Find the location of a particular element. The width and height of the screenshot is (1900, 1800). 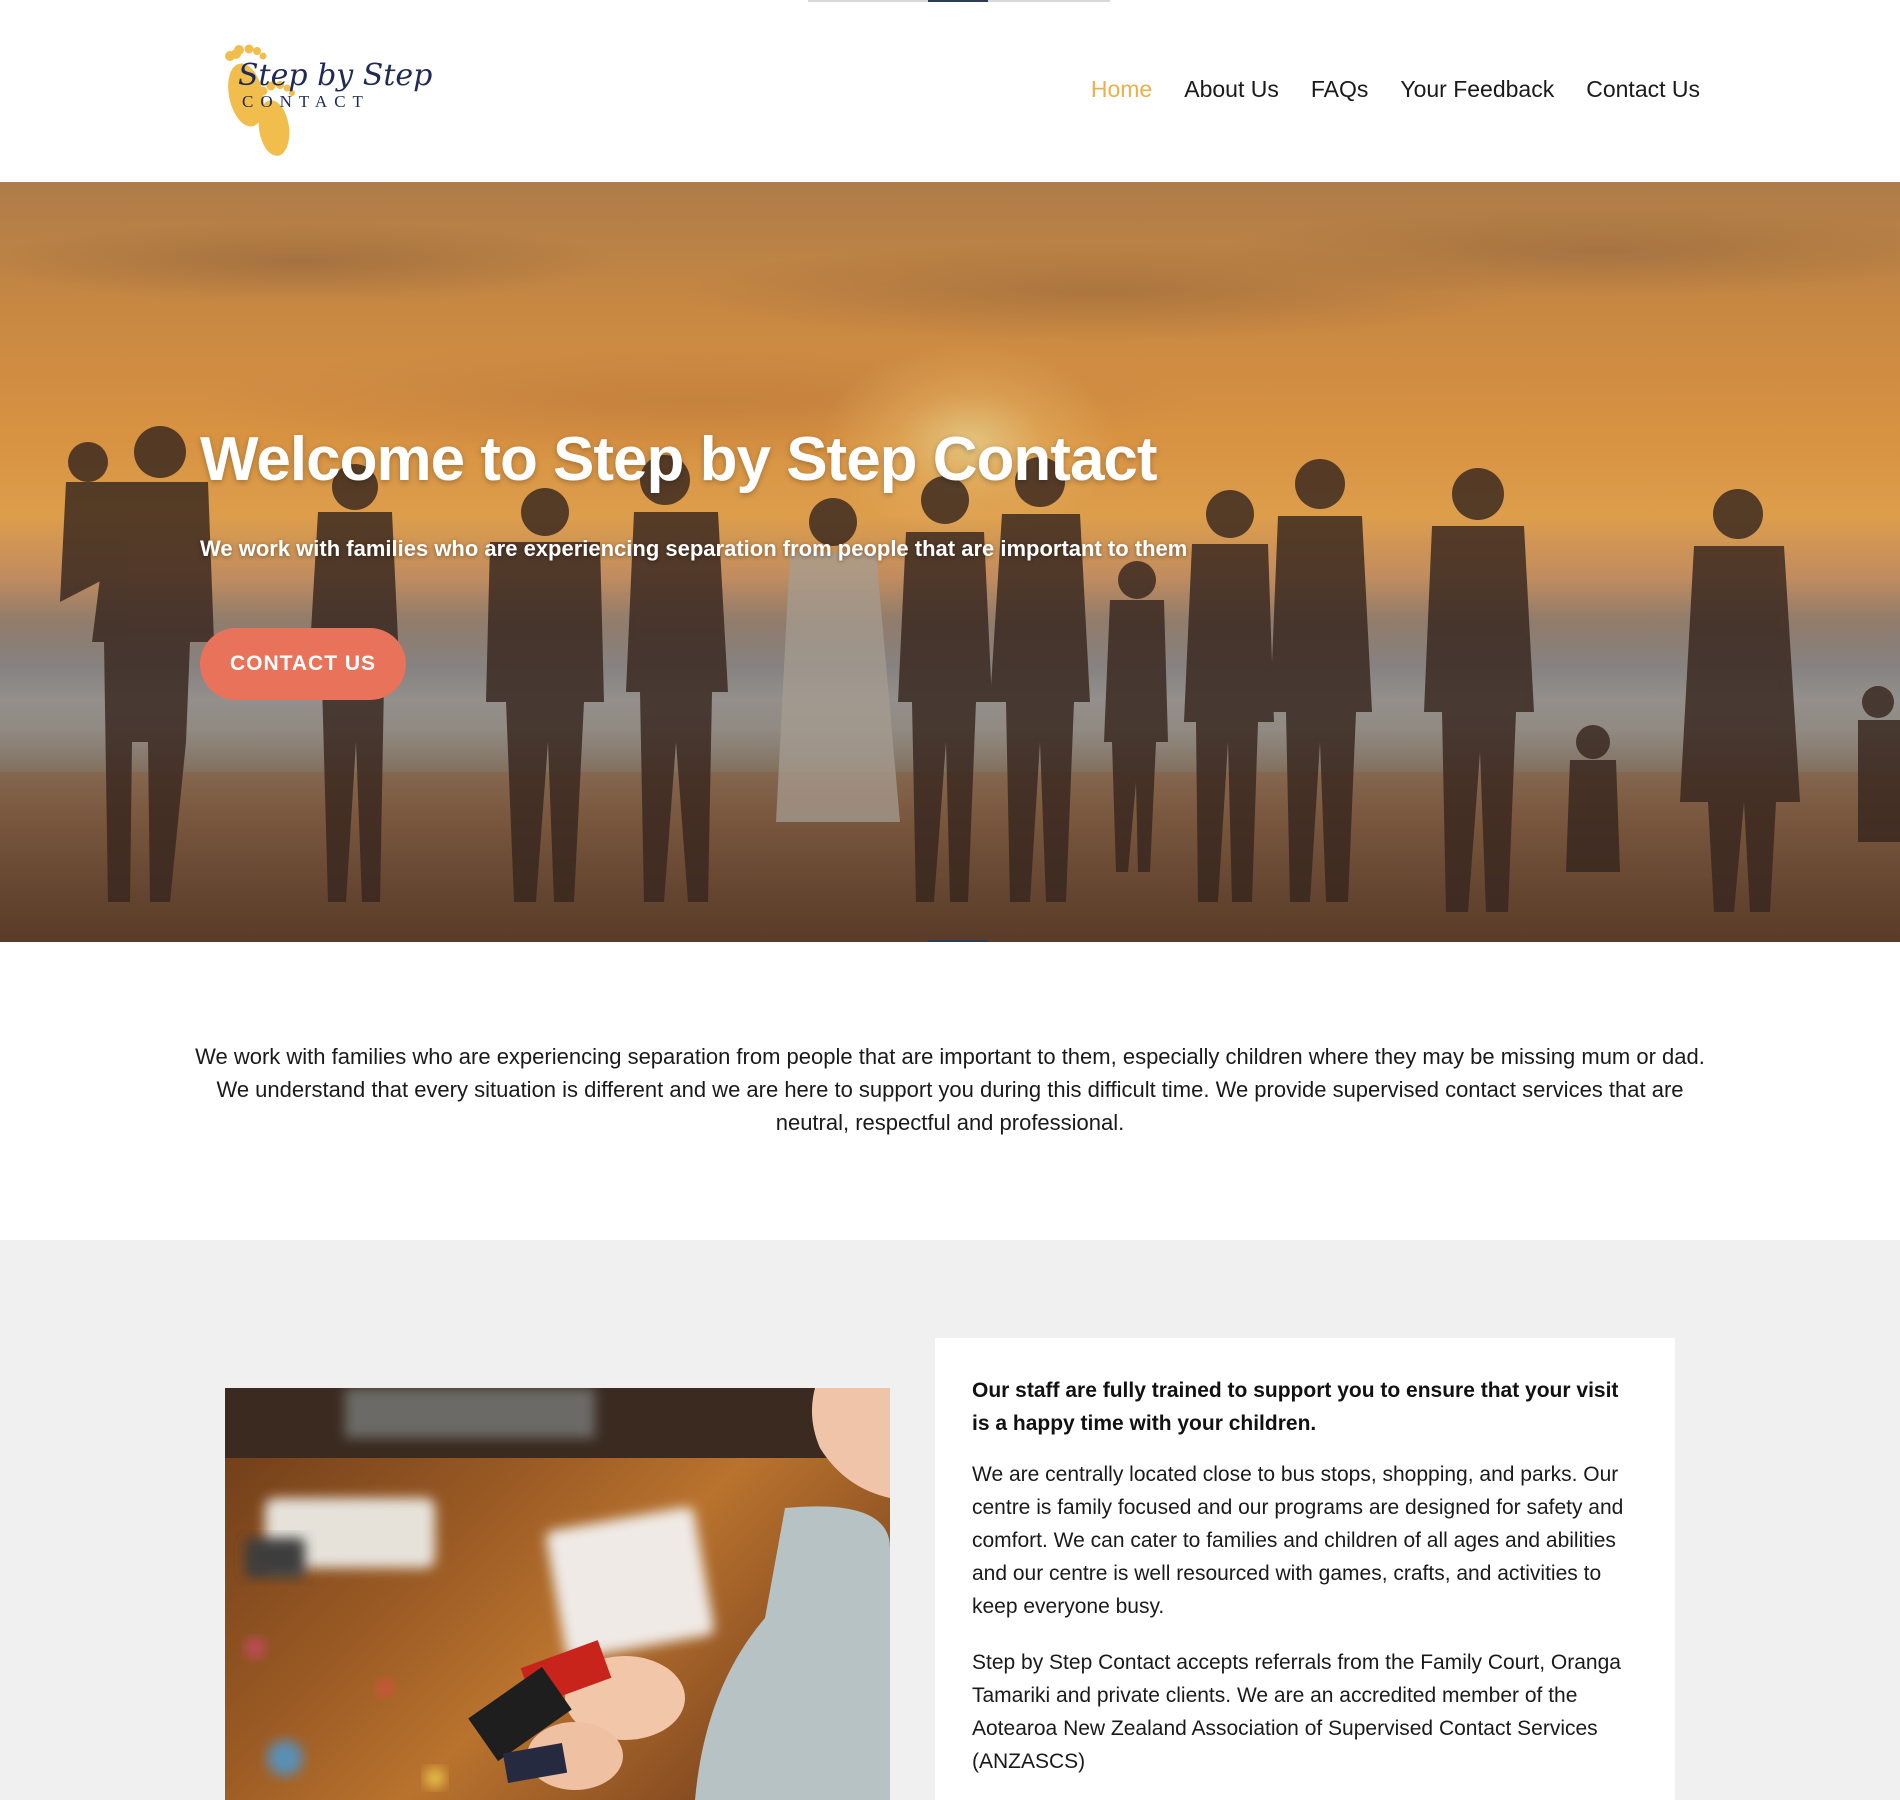

logo-subtitle-text: CONTACT is located at coordinates (306, 101).